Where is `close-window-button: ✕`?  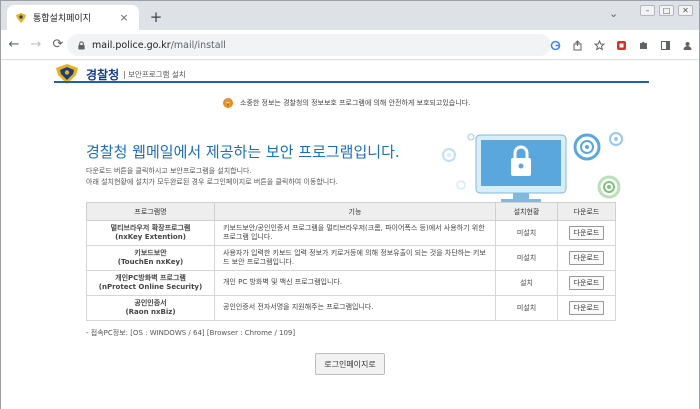 close-window-button: ✕ is located at coordinates (685, 10).